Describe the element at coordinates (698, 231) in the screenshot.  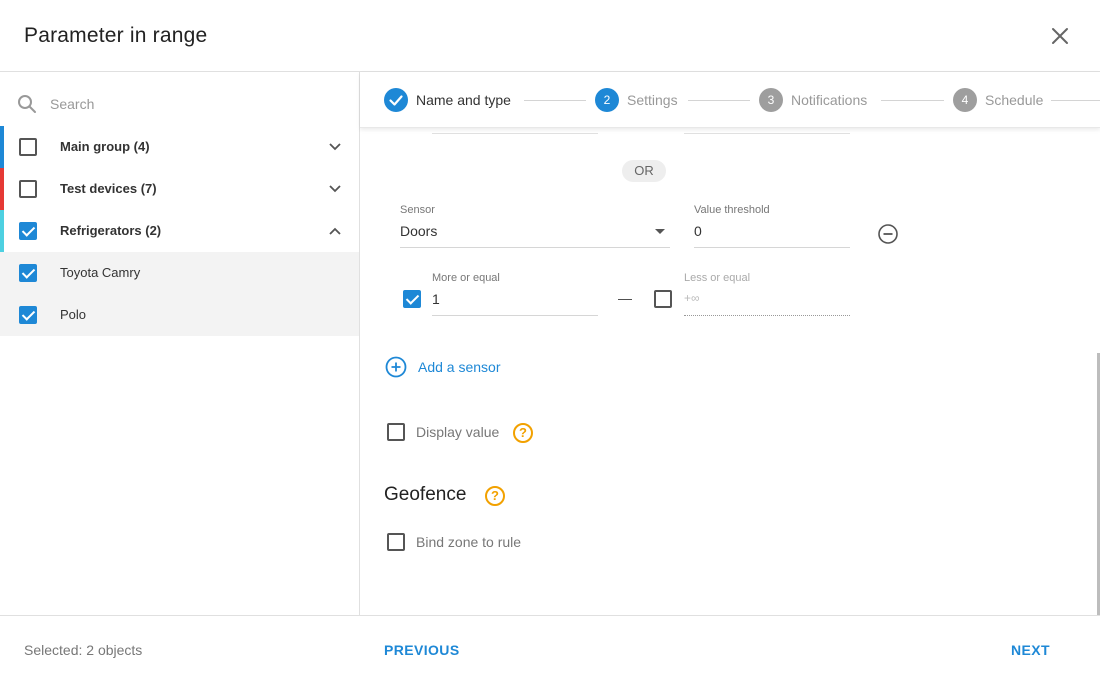
I see `threshold-value: 0` at that location.